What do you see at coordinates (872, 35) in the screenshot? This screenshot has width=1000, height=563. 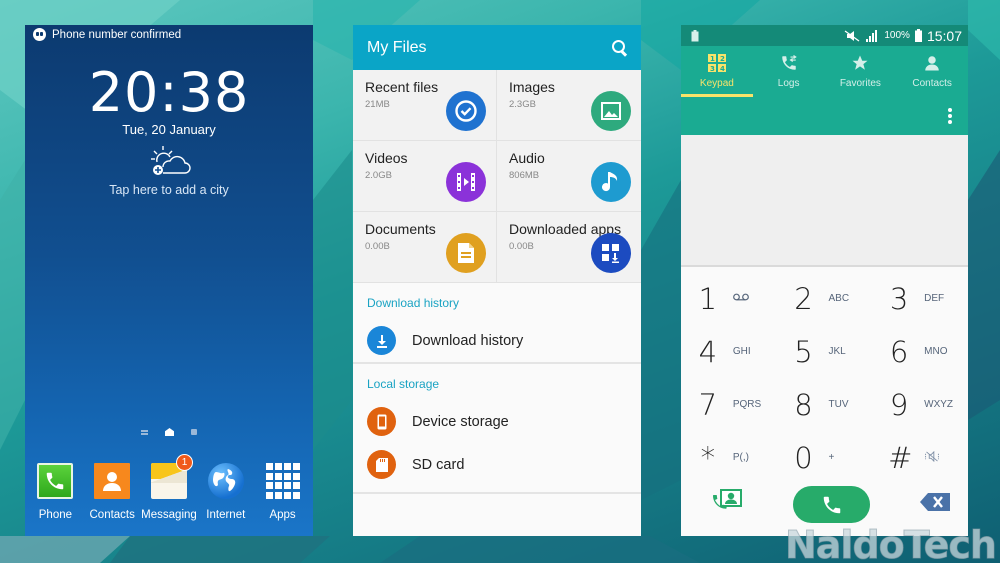 I see `signal-icon` at bounding box center [872, 35].